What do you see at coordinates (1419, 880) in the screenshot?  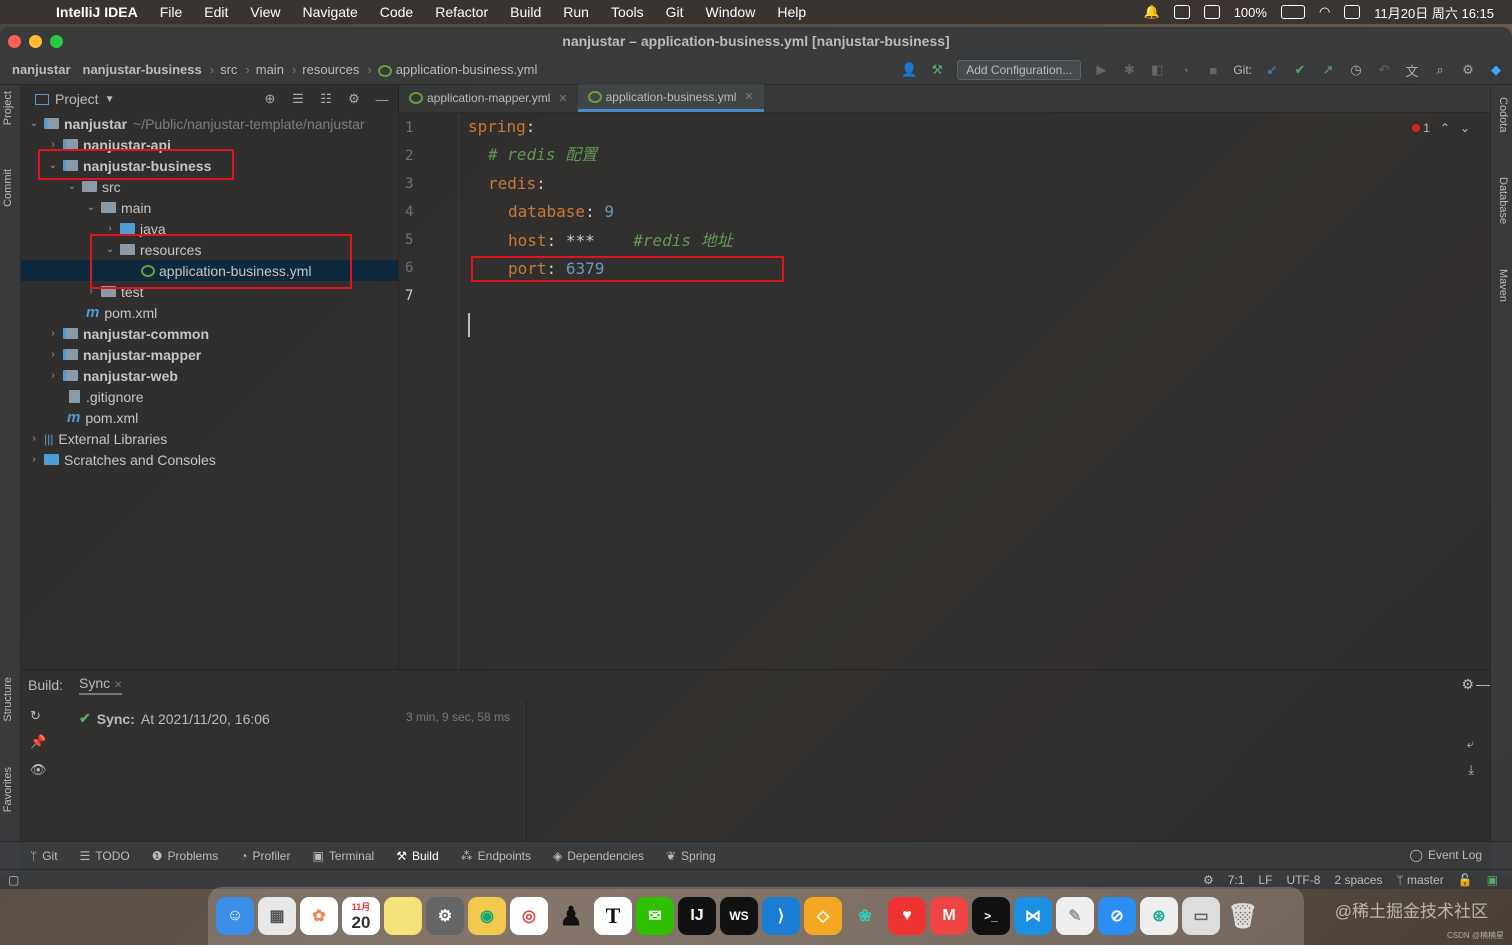 I see `git-branch: ᛘ master` at bounding box center [1419, 880].